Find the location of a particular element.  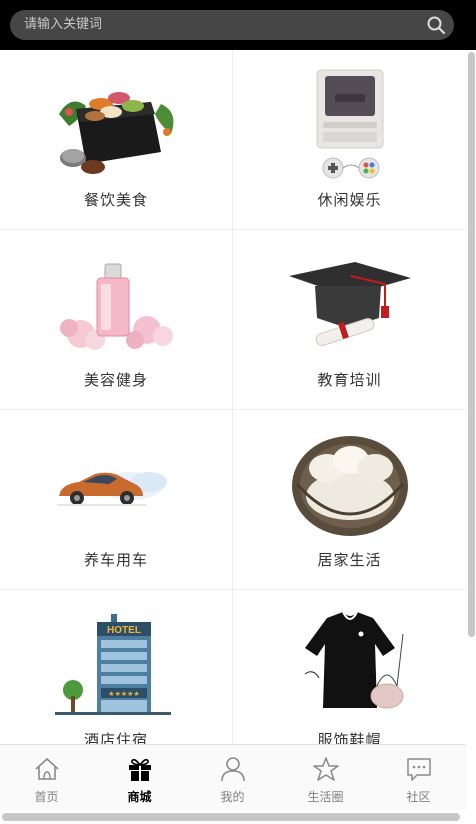

graduation-cap-icon is located at coordinates (349, 304).